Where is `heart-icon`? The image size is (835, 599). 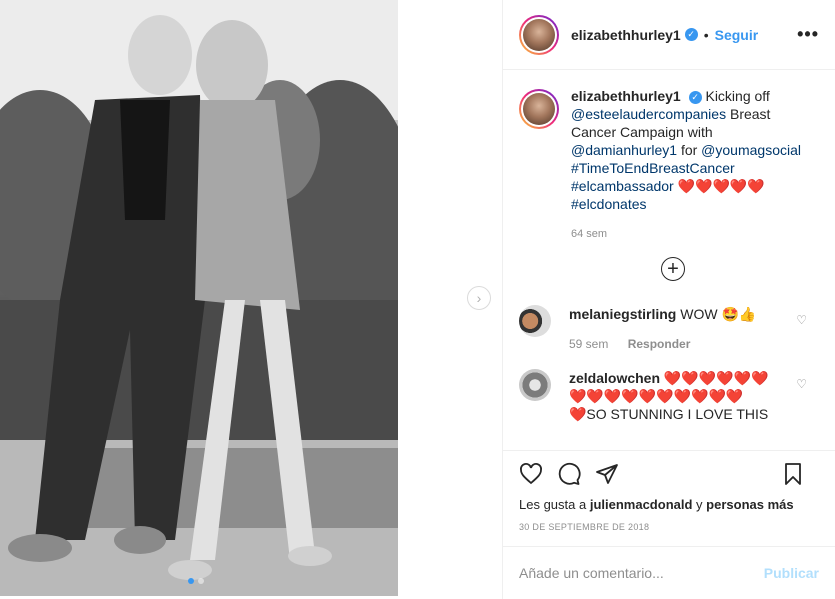 heart-icon is located at coordinates (531, 474).